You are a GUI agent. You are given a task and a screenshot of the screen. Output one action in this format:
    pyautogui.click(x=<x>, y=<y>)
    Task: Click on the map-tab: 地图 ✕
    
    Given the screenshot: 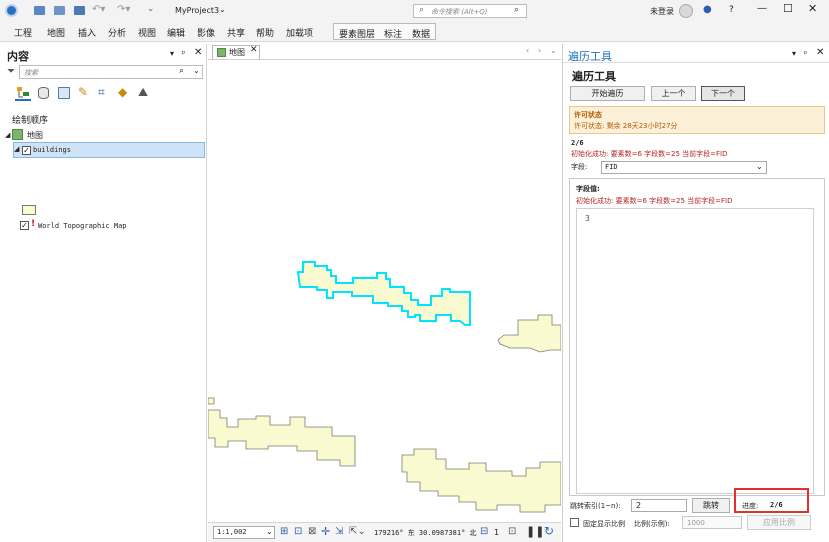 What is the action you would take?
    pyautogui.click(x=236, y=52)
    